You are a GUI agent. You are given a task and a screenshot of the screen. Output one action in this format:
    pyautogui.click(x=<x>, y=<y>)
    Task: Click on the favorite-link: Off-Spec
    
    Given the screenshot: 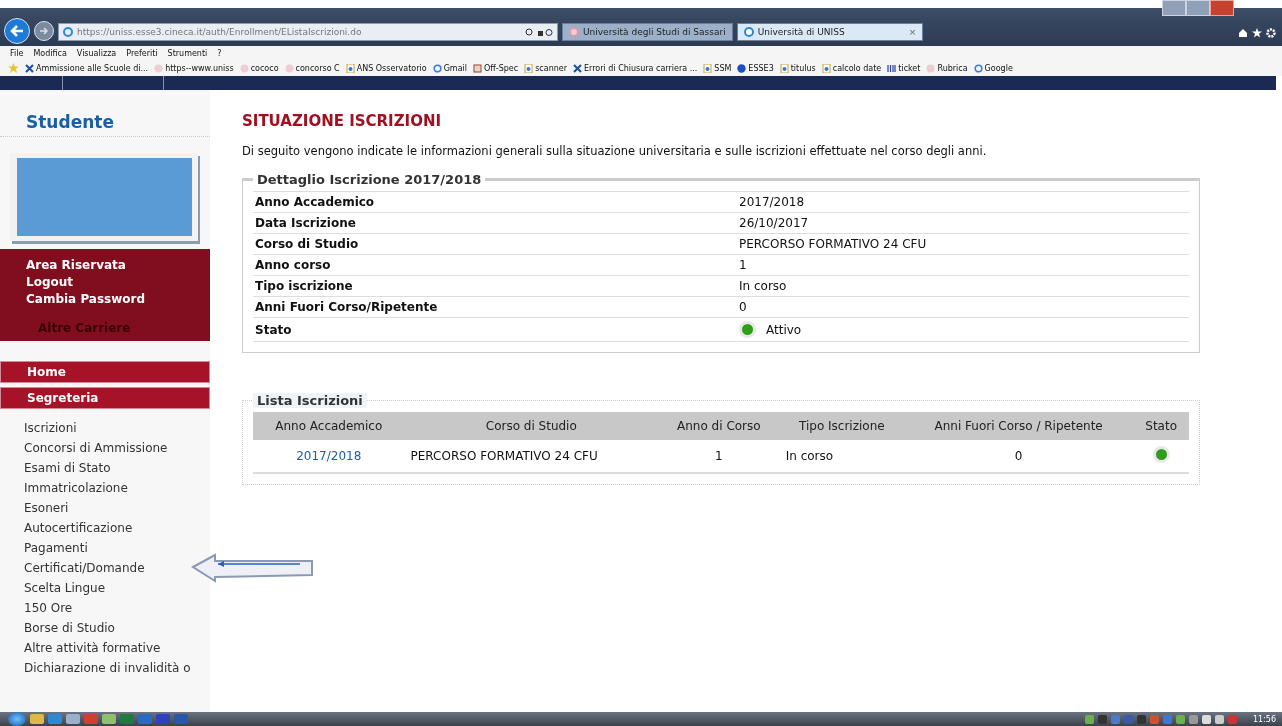 What is the action you would take?
    pyautogui.click(x=496, y=68)
    